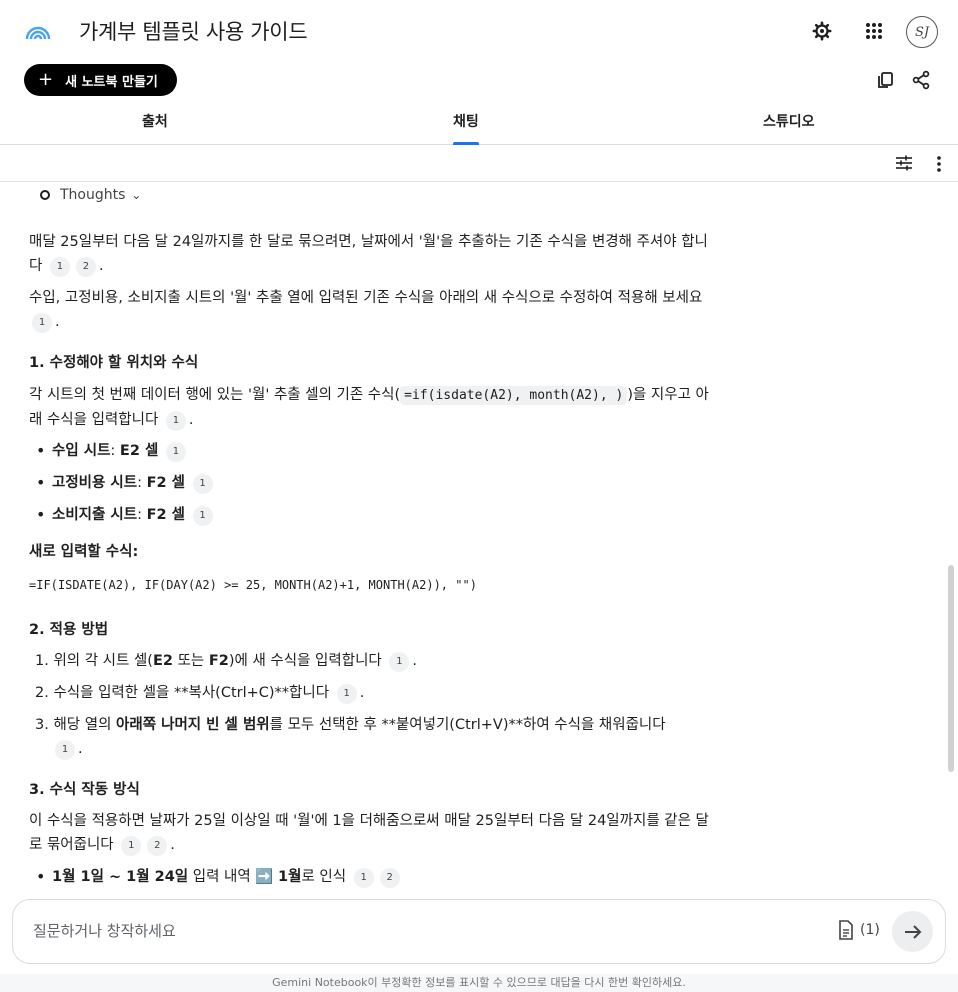 The image size is (958, 992). What do you see at coordinates (377, 483) in the screenshot?
I see `list-item: 고정비용 시트: F2 셀 1` at bounding box center [377, 483].